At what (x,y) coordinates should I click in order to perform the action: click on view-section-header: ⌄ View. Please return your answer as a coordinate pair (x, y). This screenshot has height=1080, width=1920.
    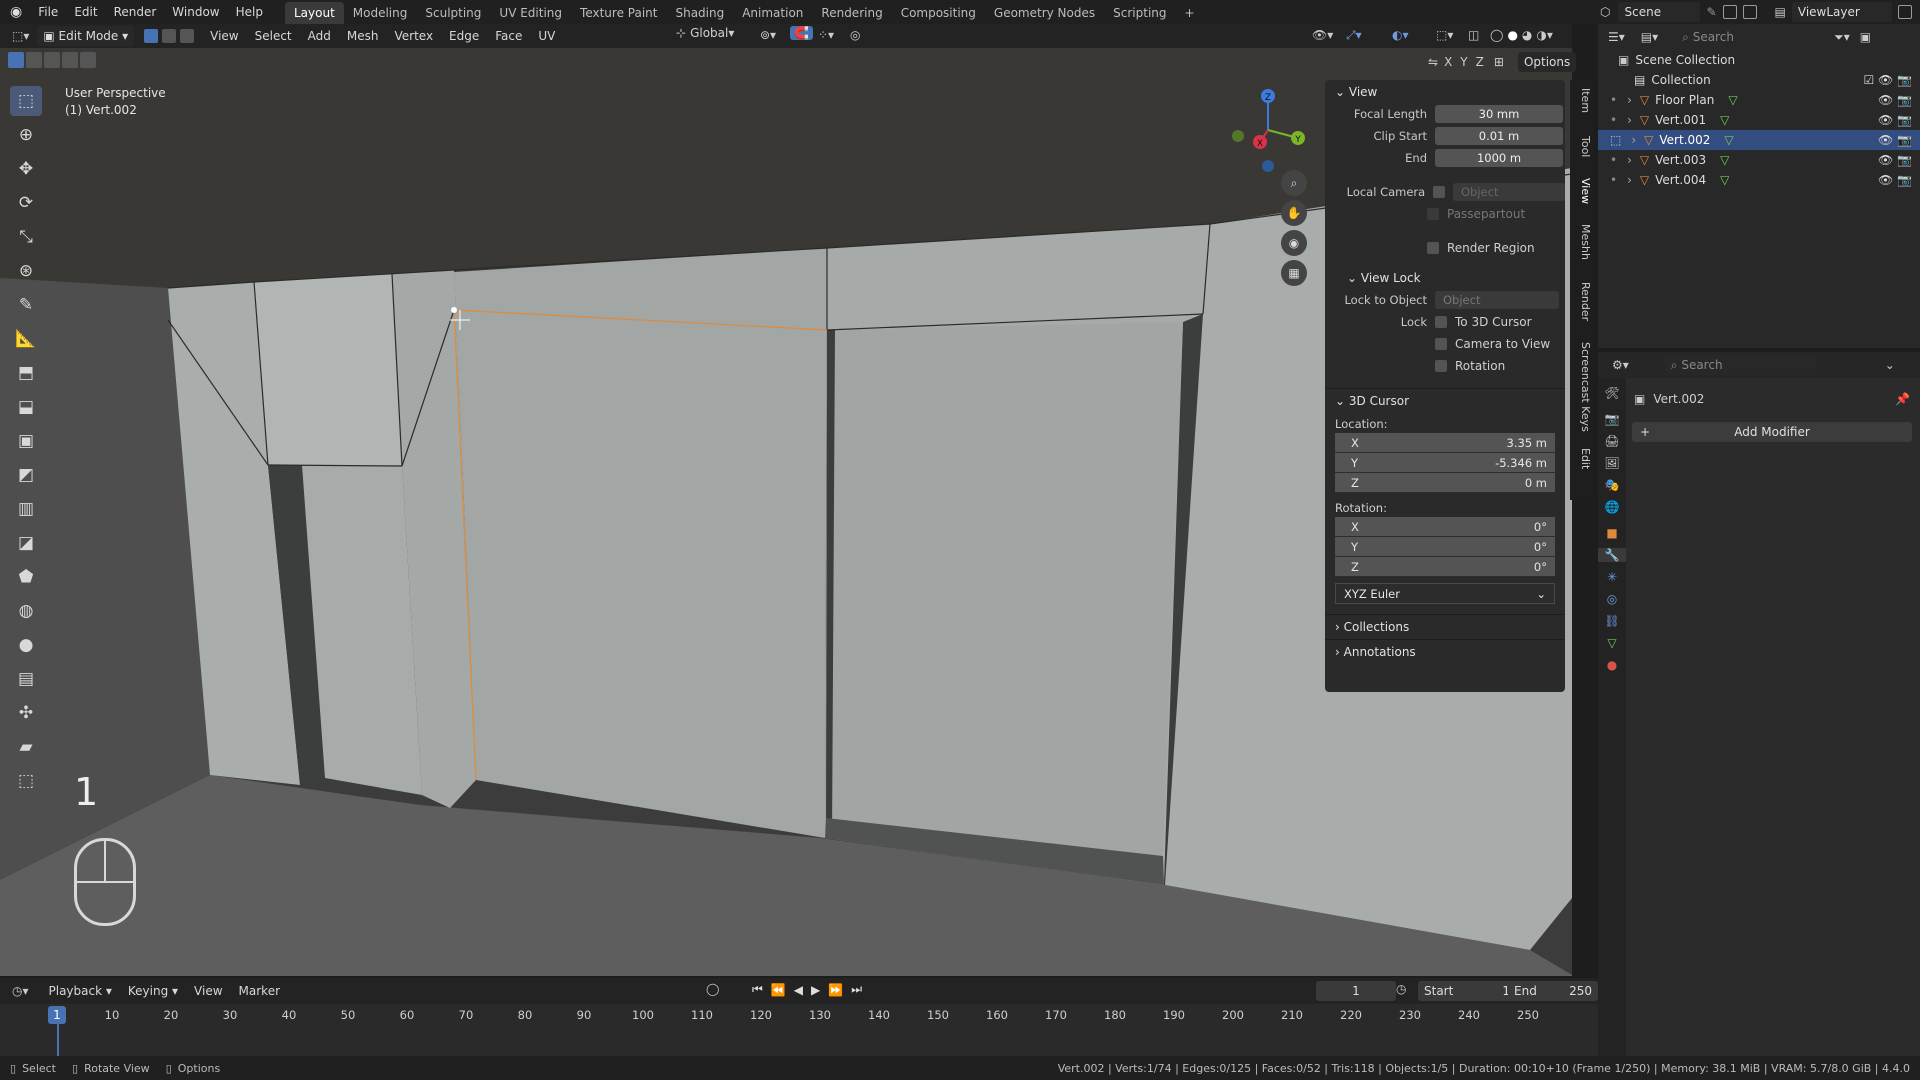
    Looking at the image, I should click on (1445, 92).